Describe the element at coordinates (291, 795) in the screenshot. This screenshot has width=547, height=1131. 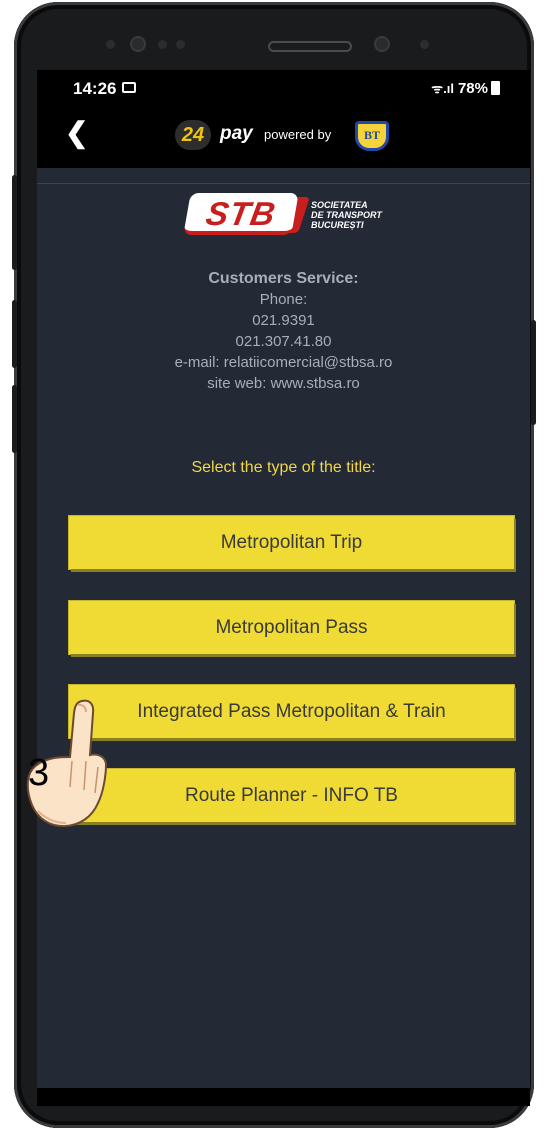
I see `route-planner-button: Route Planner - INFO TB` at that location.